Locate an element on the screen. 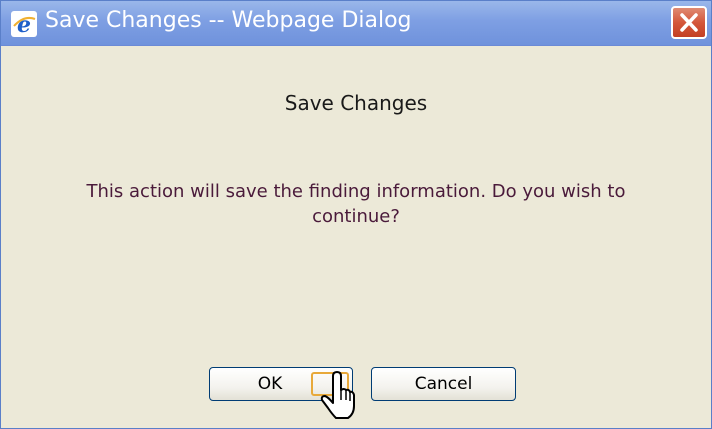 The height and width of the screenshot is (429, 712). title-bar: e Save Changes -- Webpage Dialog is located at coordinates (356, 23).